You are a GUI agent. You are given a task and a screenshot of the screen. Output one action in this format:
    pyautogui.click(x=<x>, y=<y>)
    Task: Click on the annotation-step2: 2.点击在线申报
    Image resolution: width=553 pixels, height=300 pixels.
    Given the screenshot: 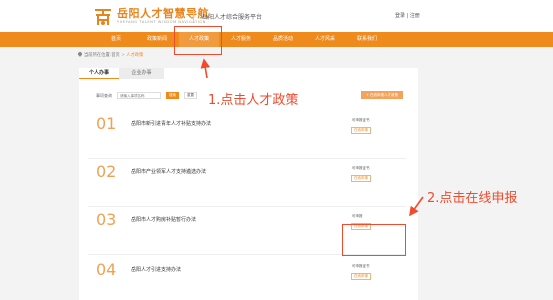 What is the action you would take?
    pyautogui.click(x=472, y=198)
    